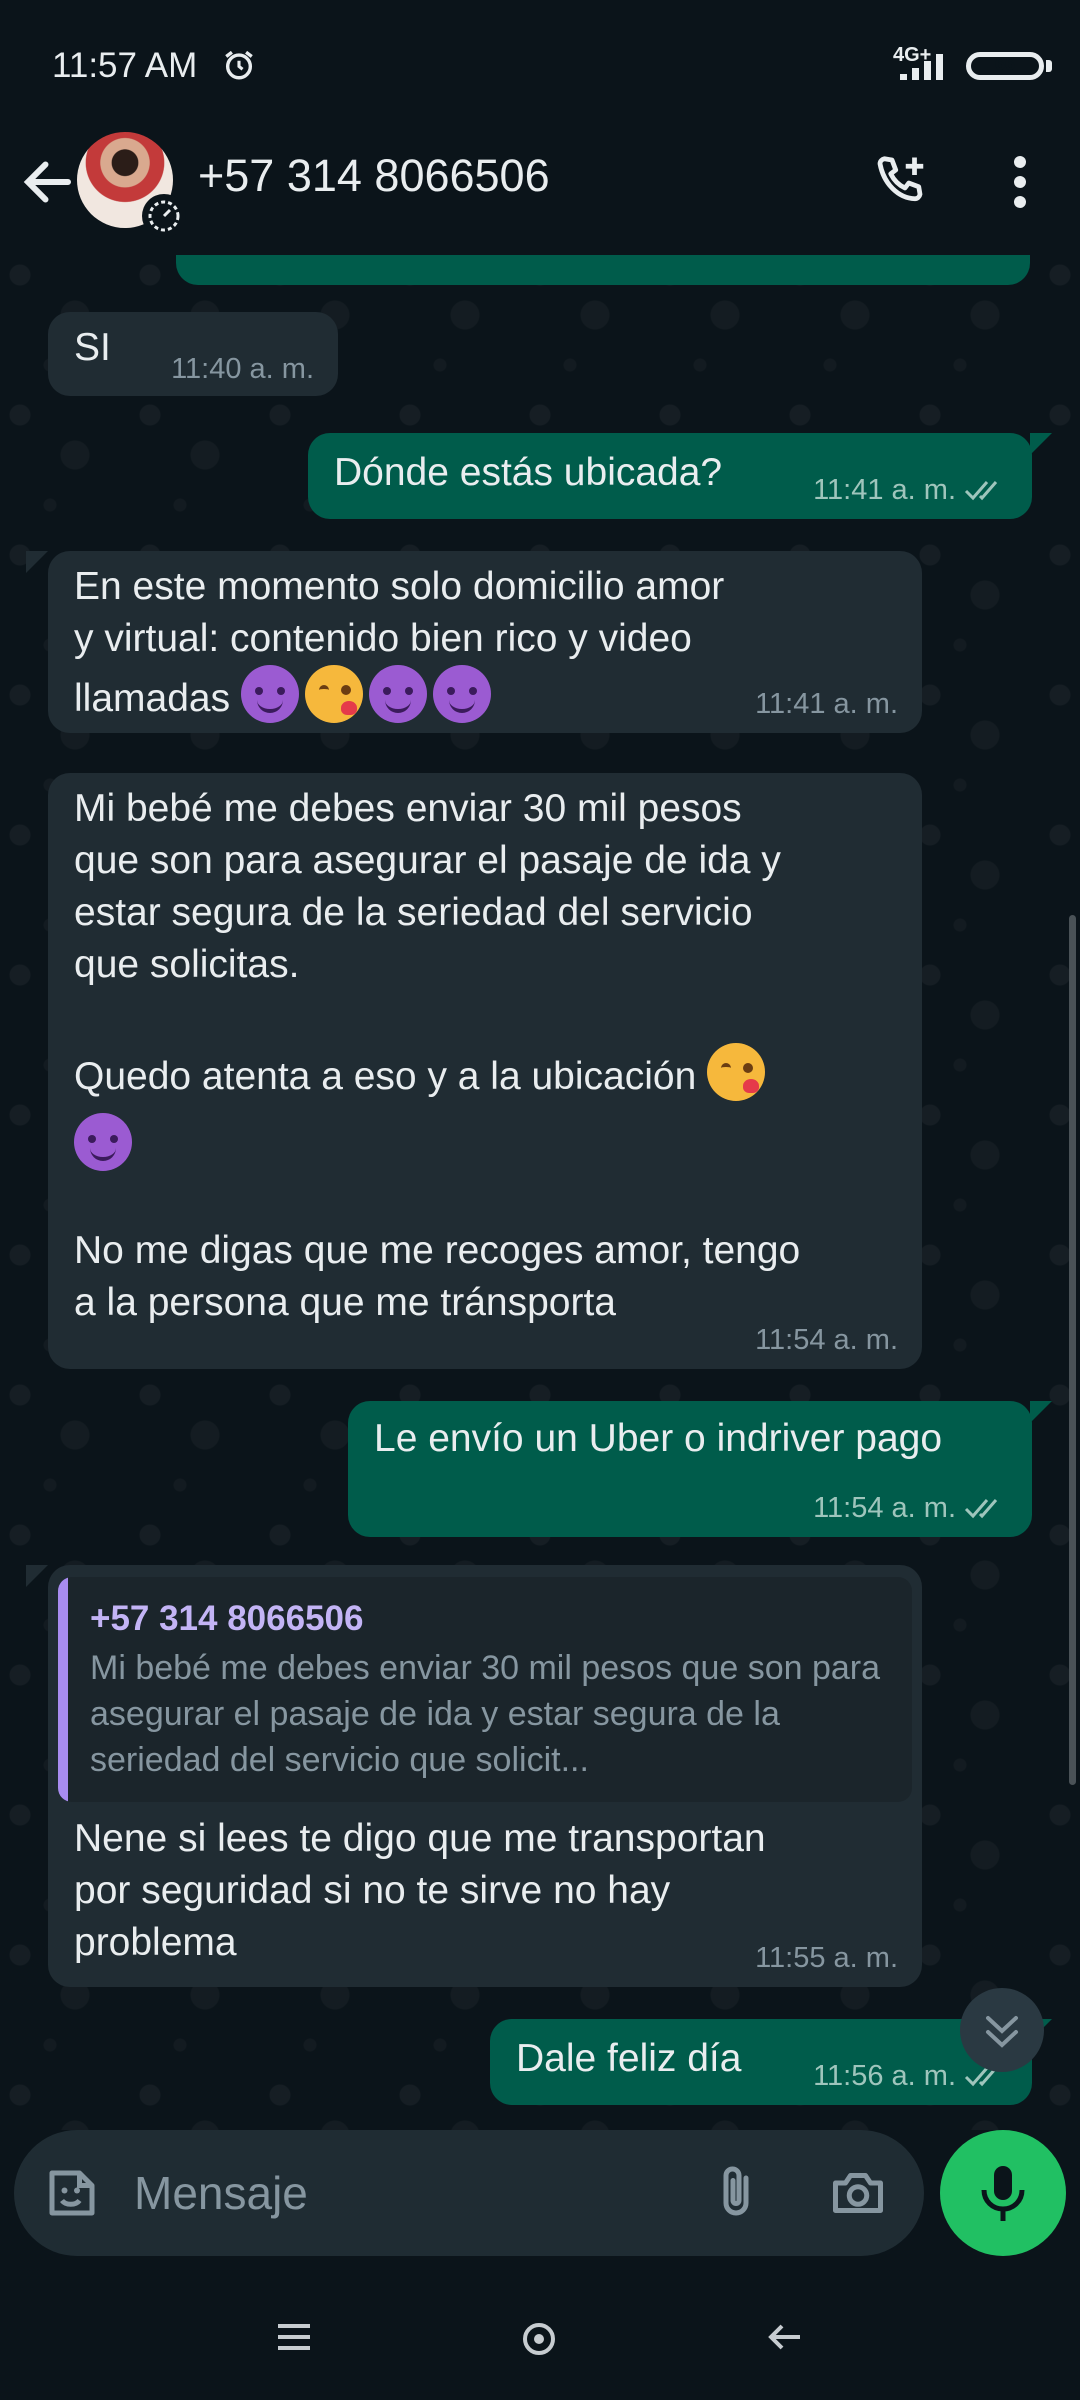 This screenshot has height=2400, width=1080. I want to click on message-time: 11:40 a. m., so click(242, 369).